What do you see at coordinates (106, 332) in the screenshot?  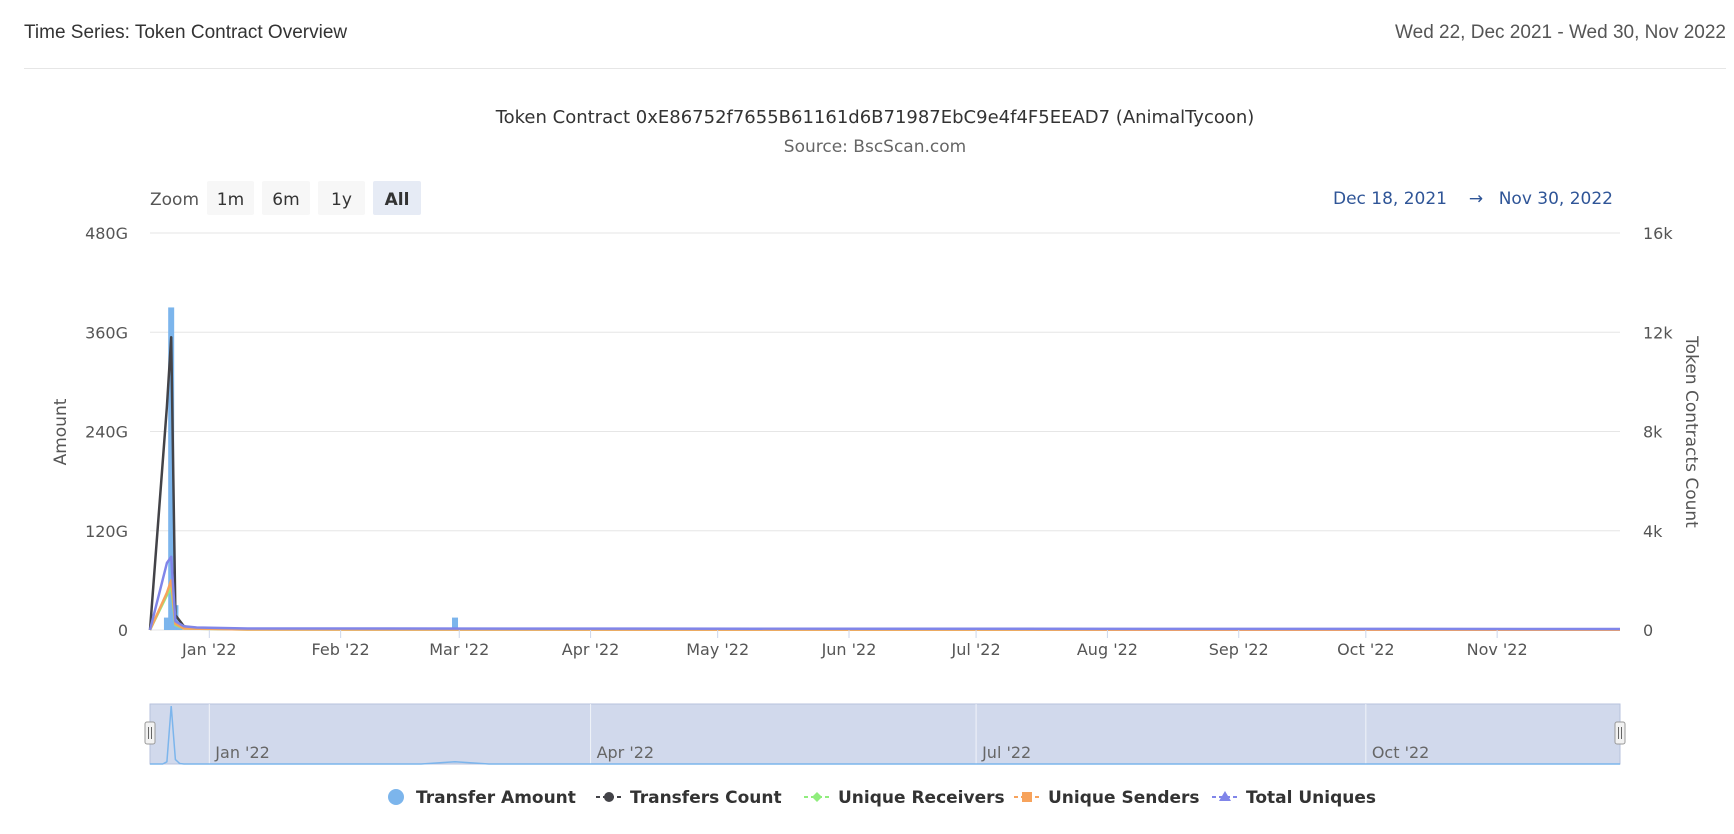 I see `left-tick-label: 360G` at bounding box center [106, 332].